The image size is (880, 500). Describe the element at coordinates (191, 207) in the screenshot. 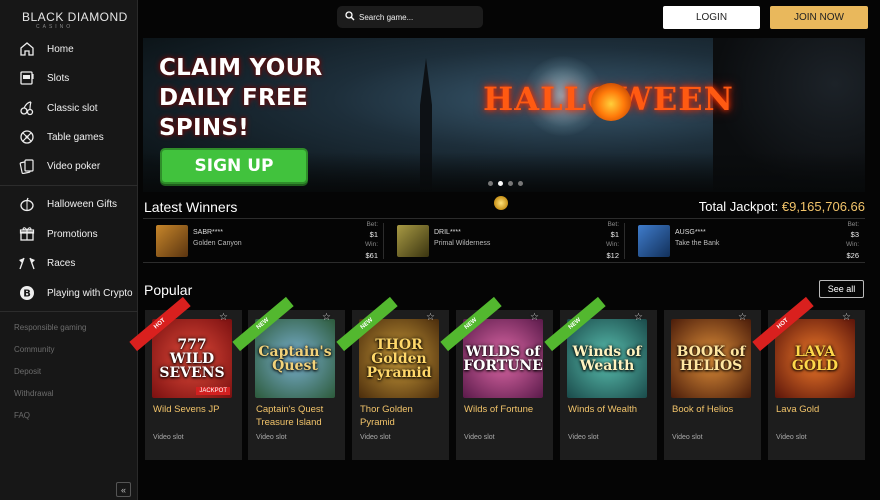

I see `latest-winners-heading: Latest Winners` at that location.